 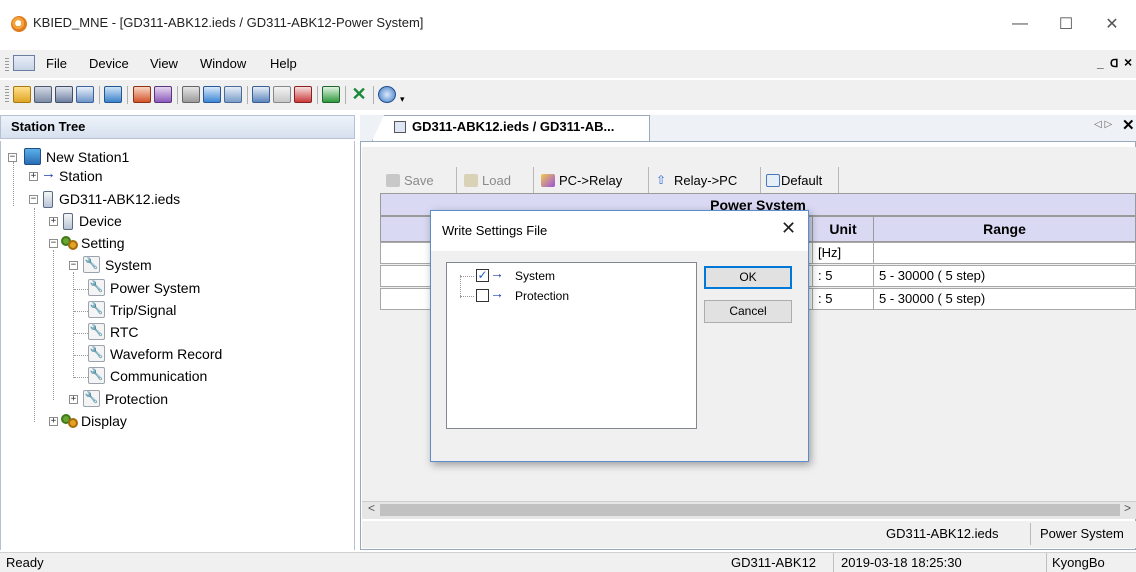 What do you see at coordinates (261, 94) in the screenshot?
I see `list-icon` at bounding box center [261, 94].